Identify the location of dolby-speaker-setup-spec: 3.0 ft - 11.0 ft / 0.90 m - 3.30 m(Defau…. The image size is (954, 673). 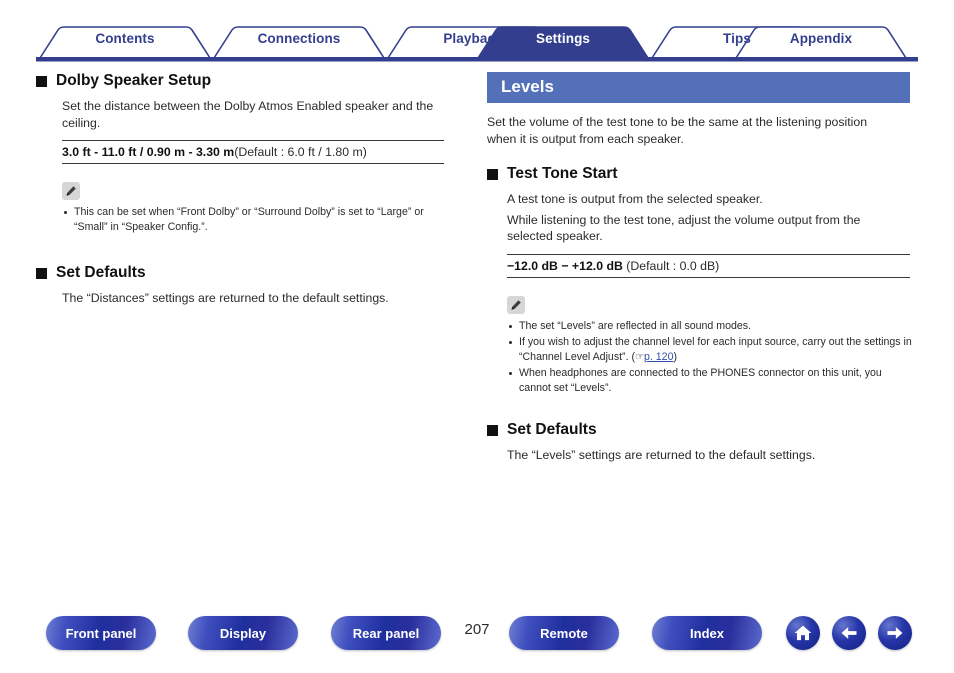
(253, 152).